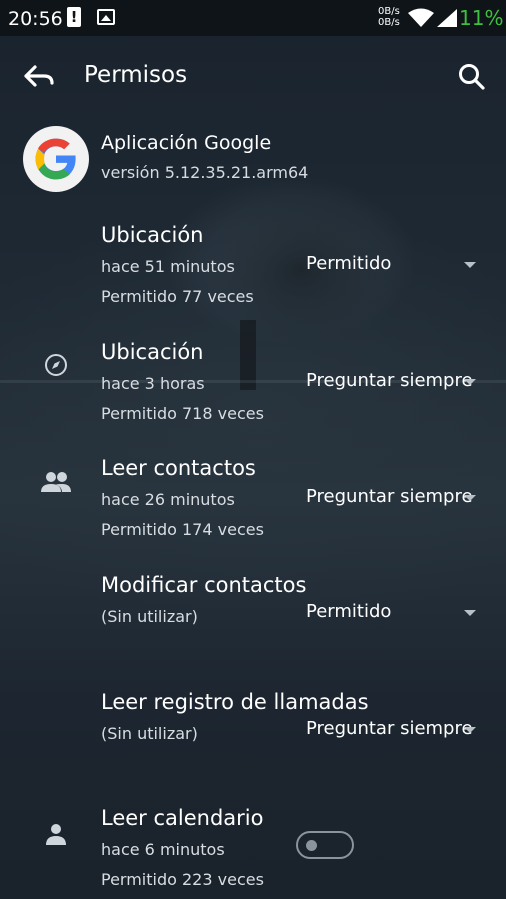 This screenshot has height=899, width=506. I want to click on status-bar: 20:56 ! 0B/s 0B/s 11%, so click(253, 18).